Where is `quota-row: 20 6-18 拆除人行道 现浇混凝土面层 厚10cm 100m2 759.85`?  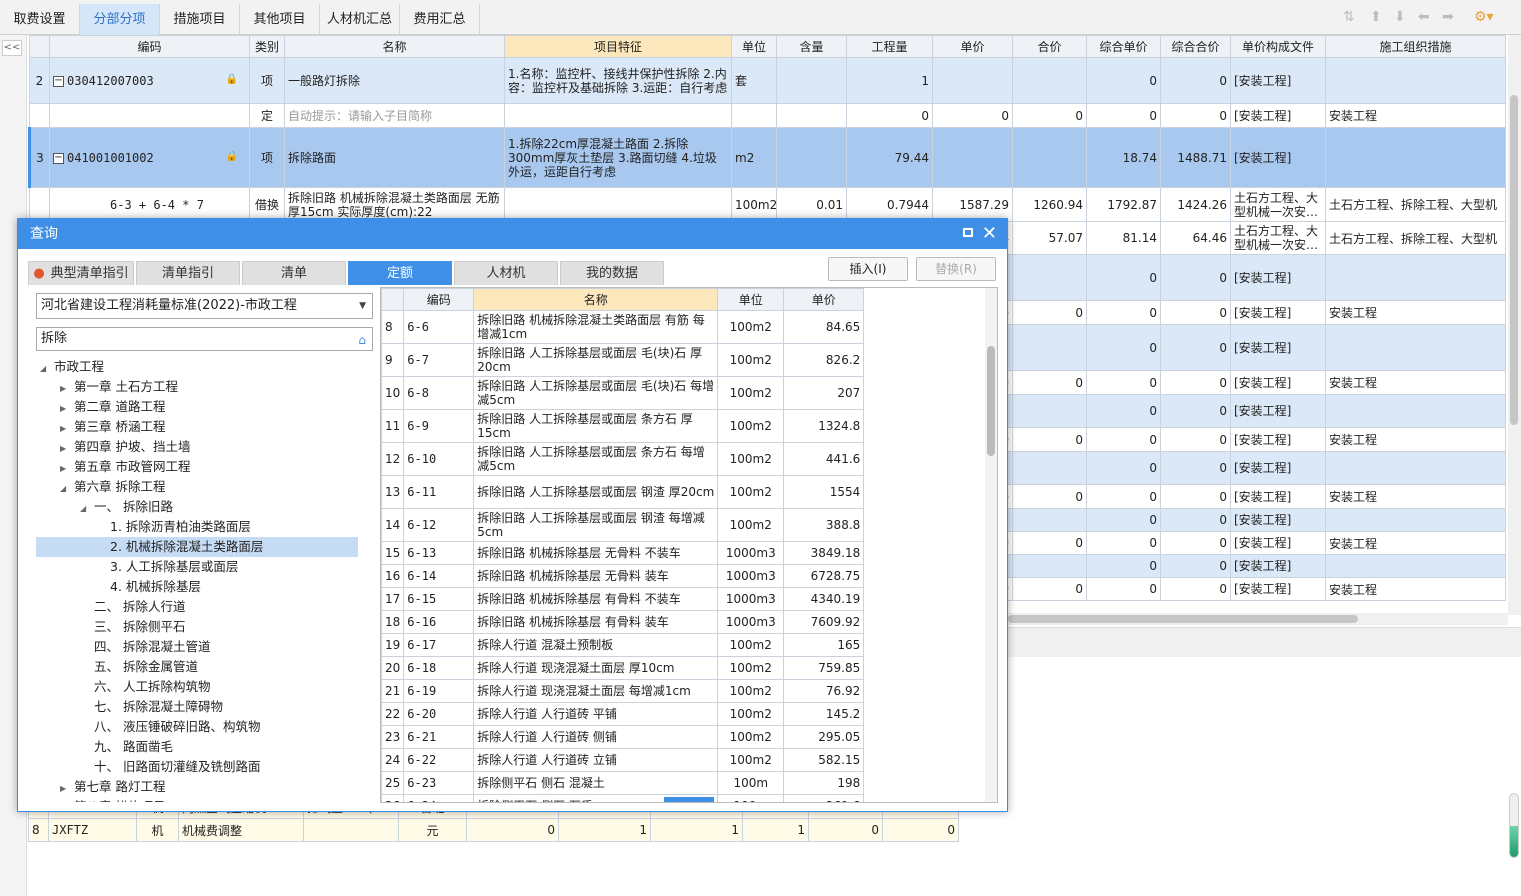
quota-row: 20 6-18 拆除人行道 现浇混凝土面层 厚10cm 100m2 759.85 is located at coordinates (623, 668).